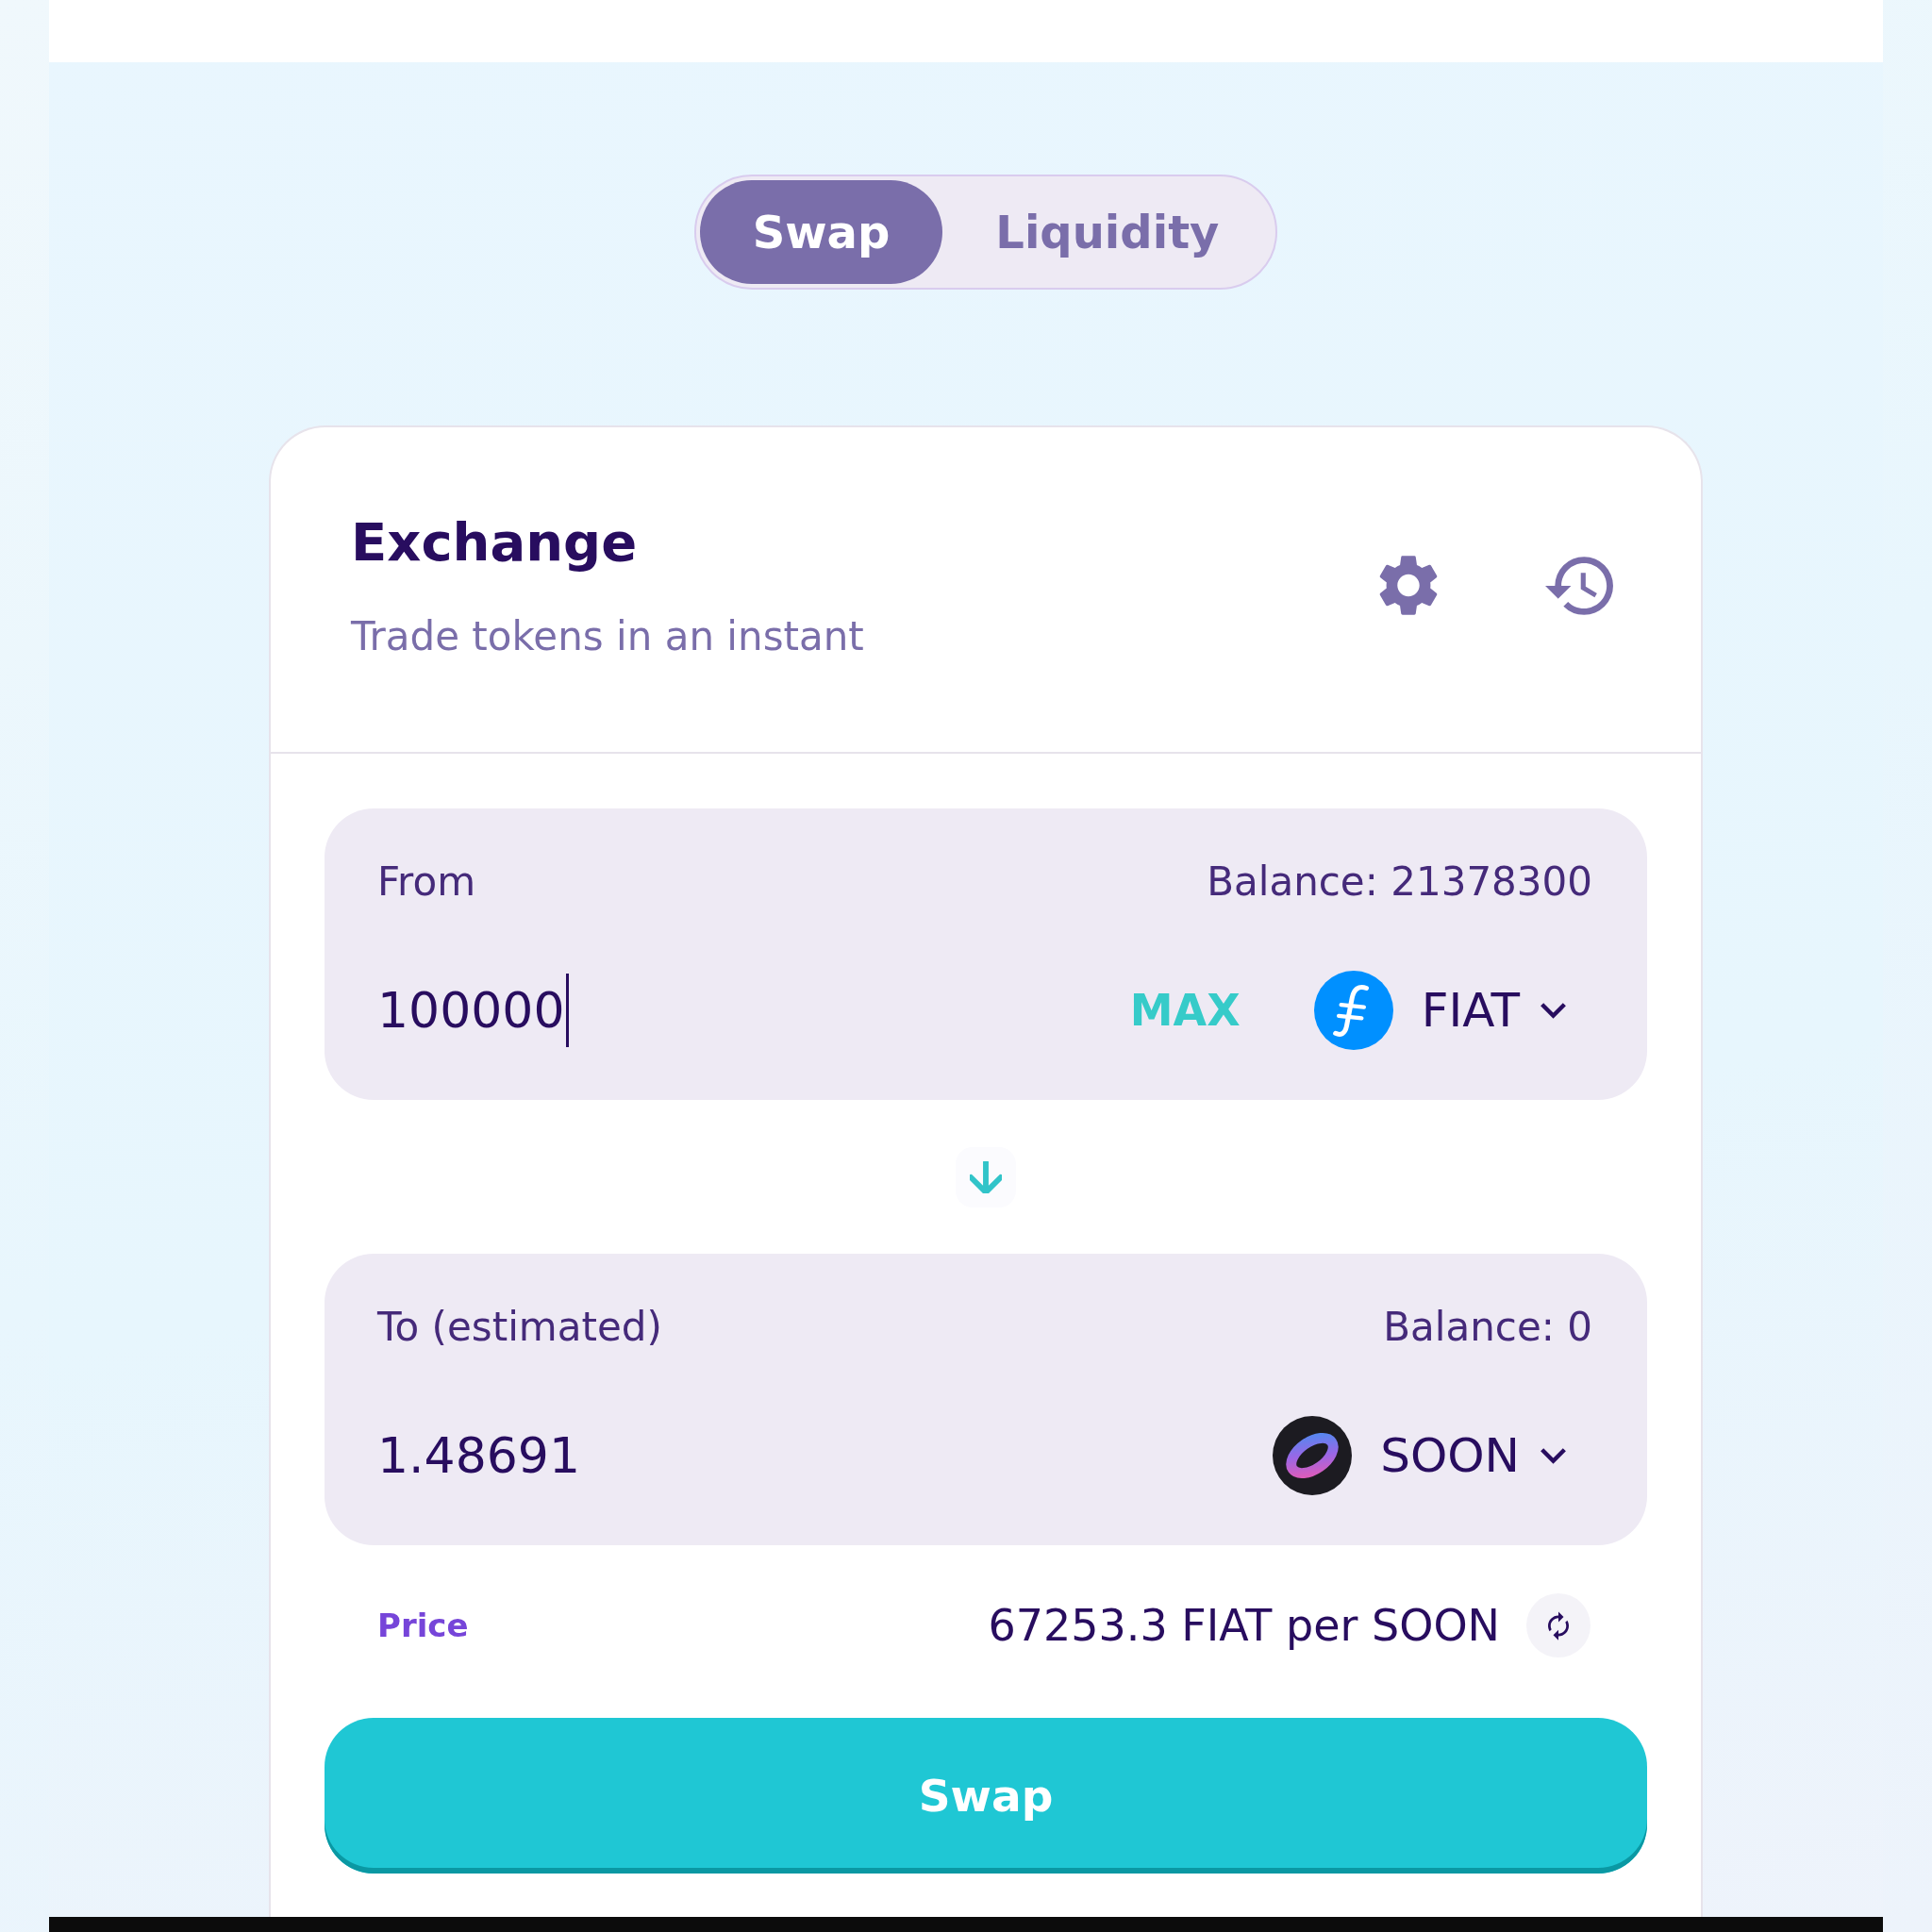 The height and width of the screenshot is (1932, 1932). I want to click on balance-text: Balance: 21378300, so click(1400, 882).